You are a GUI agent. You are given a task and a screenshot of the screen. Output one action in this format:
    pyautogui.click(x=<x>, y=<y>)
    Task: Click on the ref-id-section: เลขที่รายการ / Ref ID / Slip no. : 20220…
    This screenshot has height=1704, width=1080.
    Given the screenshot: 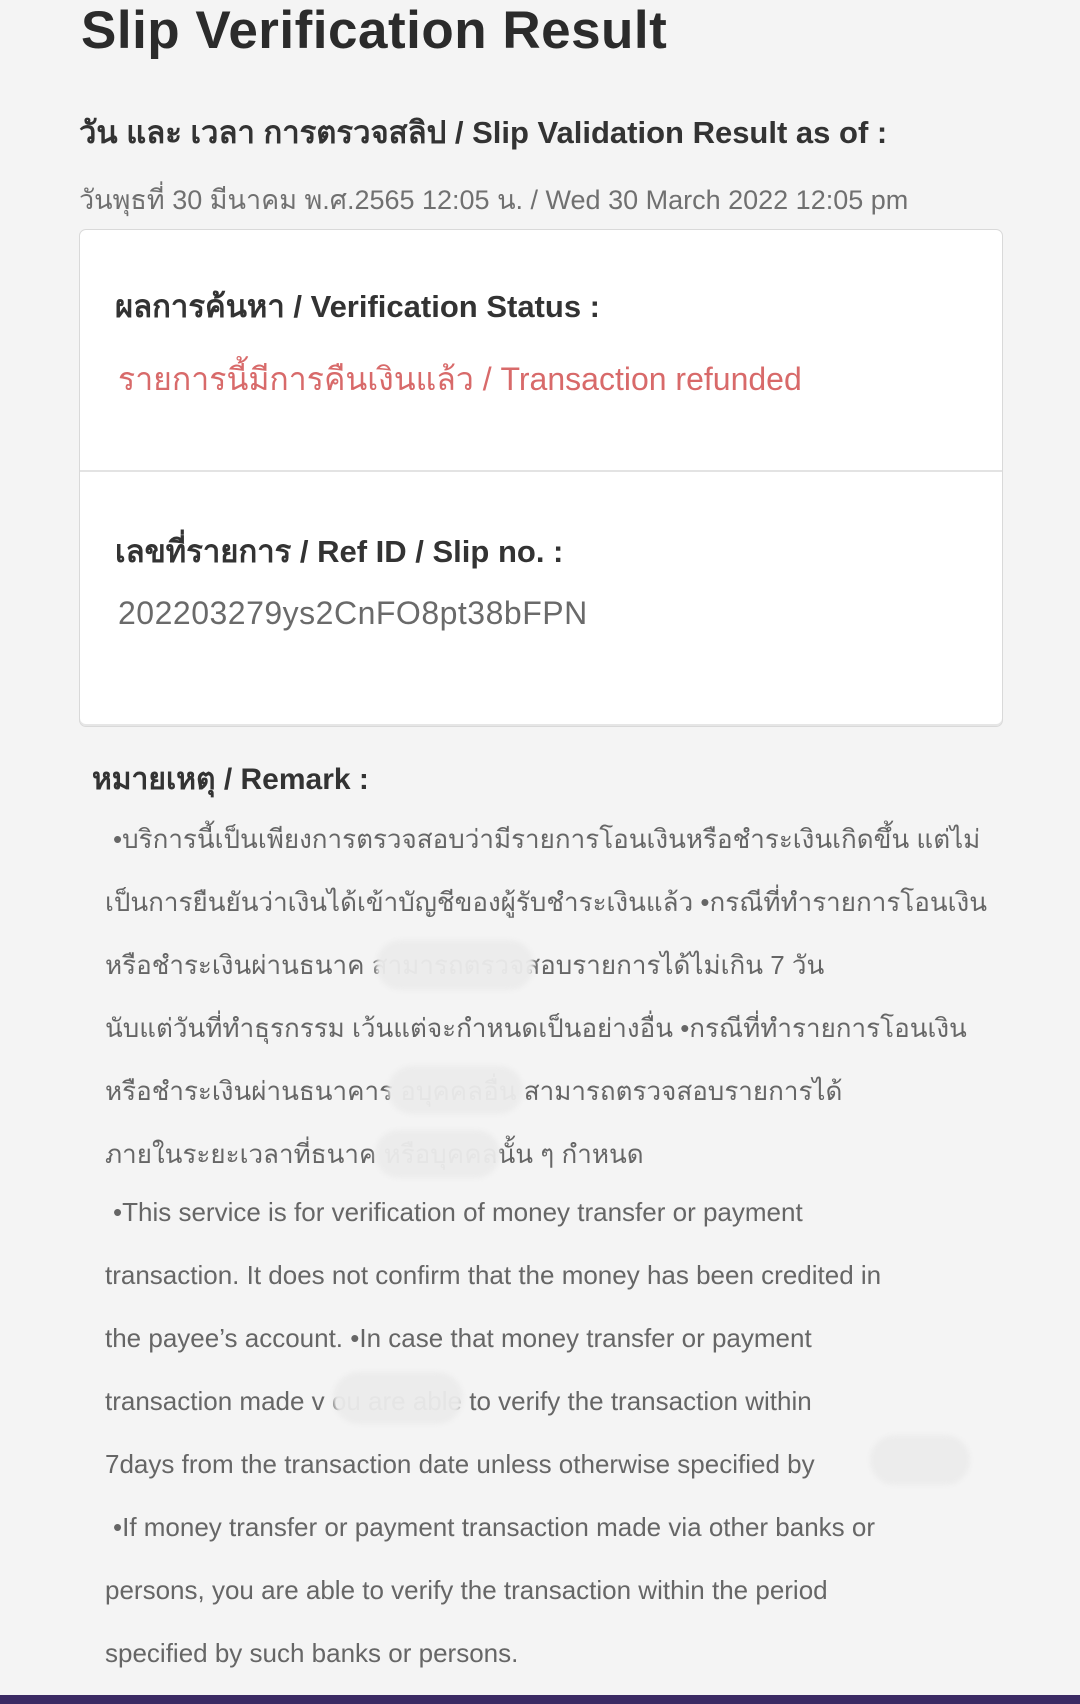 What is the action you would take?
    pyautogui.click(x=541, y=598)
    